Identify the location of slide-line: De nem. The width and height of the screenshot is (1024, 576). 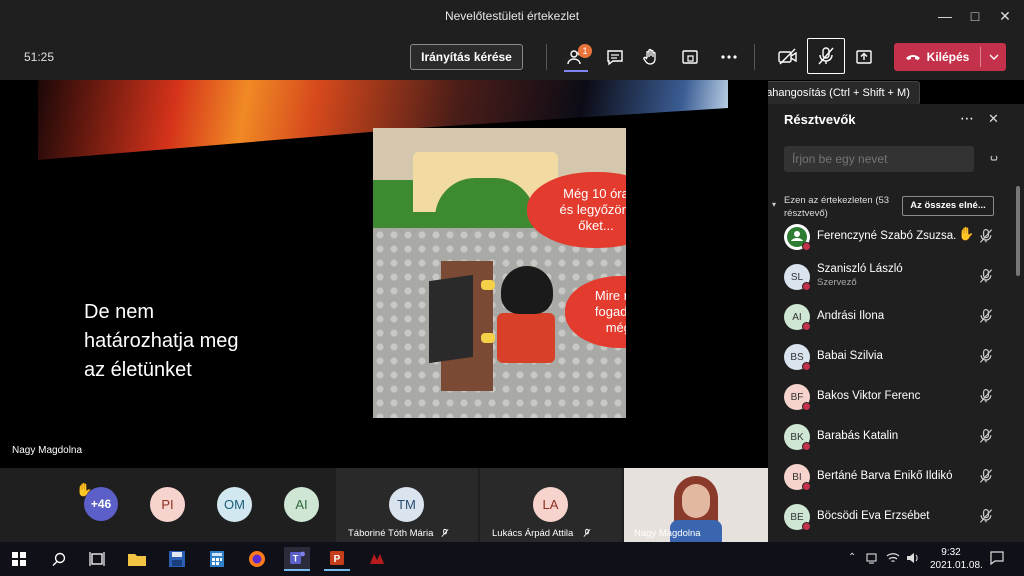
(119, 312).